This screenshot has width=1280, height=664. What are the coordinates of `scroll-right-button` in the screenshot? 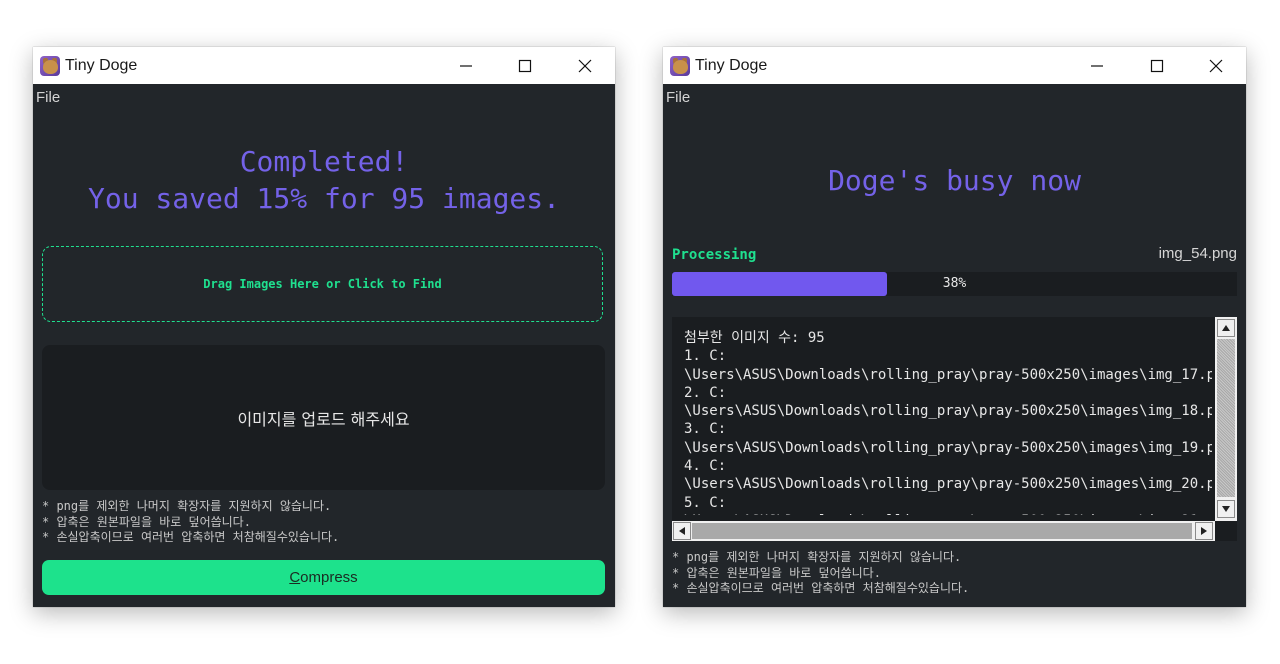 It's located at (1204, 531).